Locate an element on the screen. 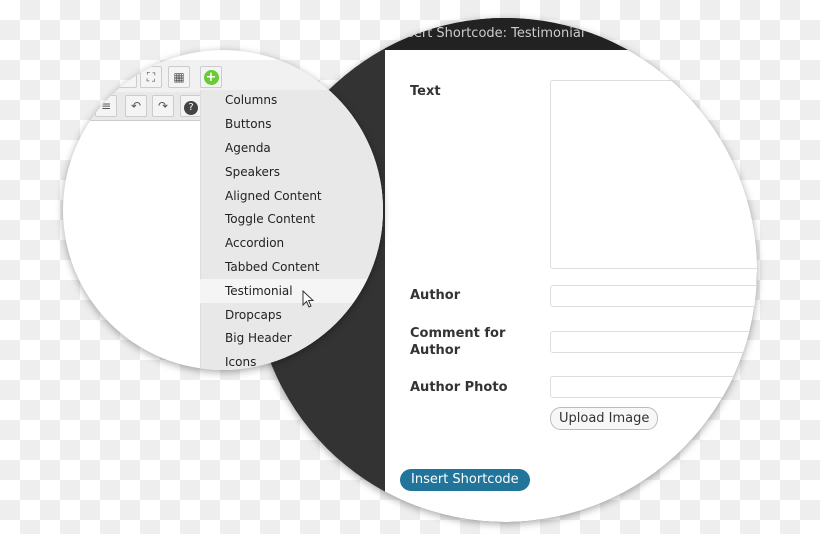  upload-image-button: Upload Image is located at coordinates (604, 418).